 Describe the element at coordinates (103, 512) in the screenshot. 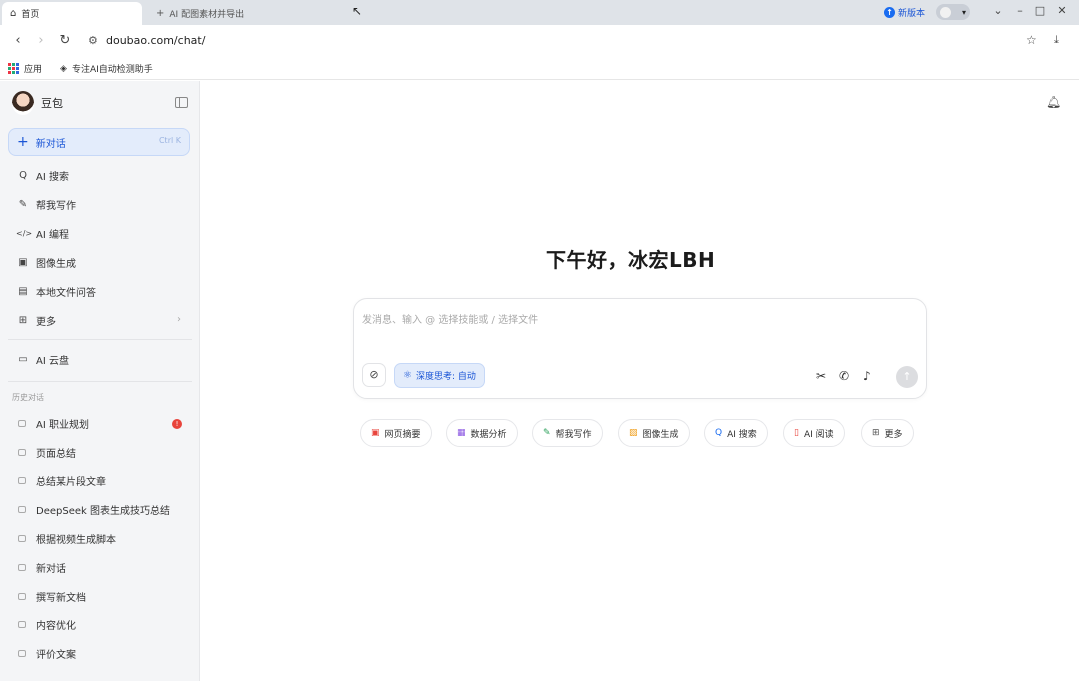

I see `history-item-label: DeepSeek 图表生成技巧总结` at that location.